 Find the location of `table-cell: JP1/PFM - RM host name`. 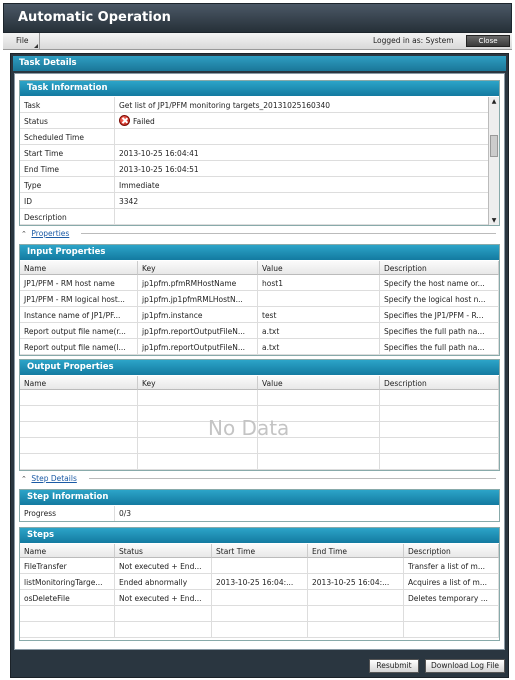

table-cell: JP1/PFM - RM host name is located at coordinates (79, 283).